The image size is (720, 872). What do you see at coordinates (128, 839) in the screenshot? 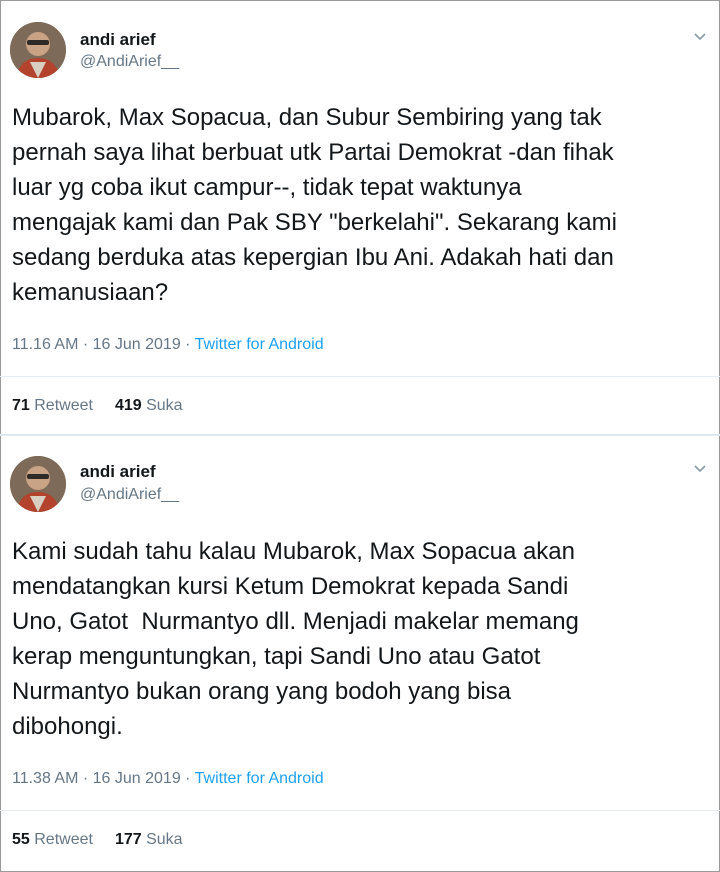
I see `like-count: 177` at bounding box center [128, 839].